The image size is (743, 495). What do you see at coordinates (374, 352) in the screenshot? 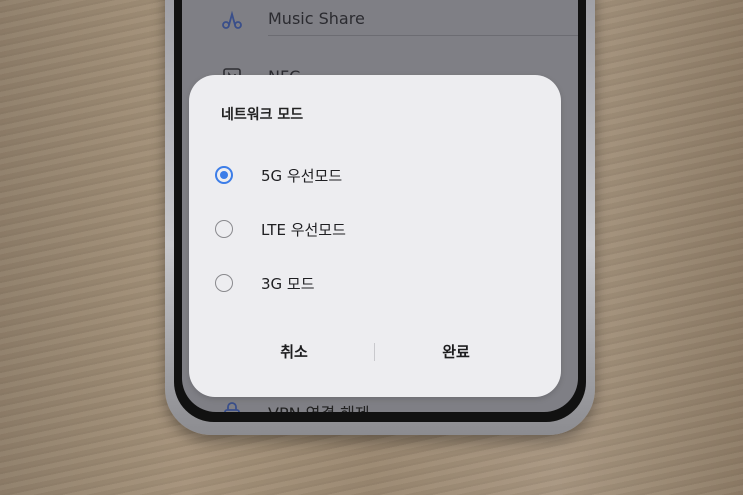
I see `button-divider` at bounding box center [374, 352].